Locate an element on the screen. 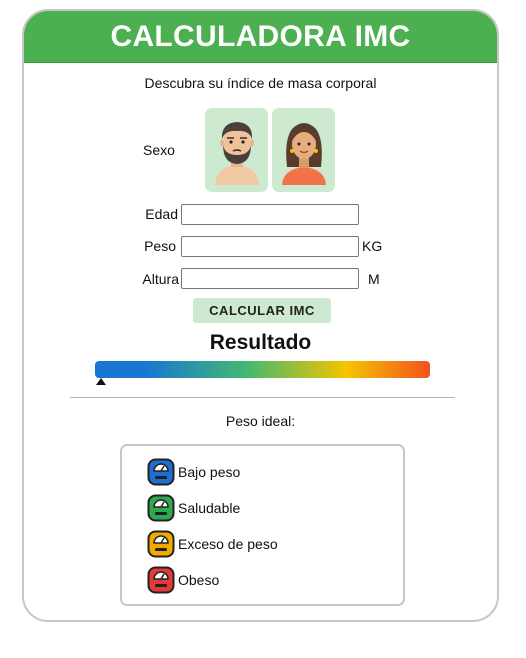  calculate-button: CALCULAR IMC is located at coordinates (262, 310).